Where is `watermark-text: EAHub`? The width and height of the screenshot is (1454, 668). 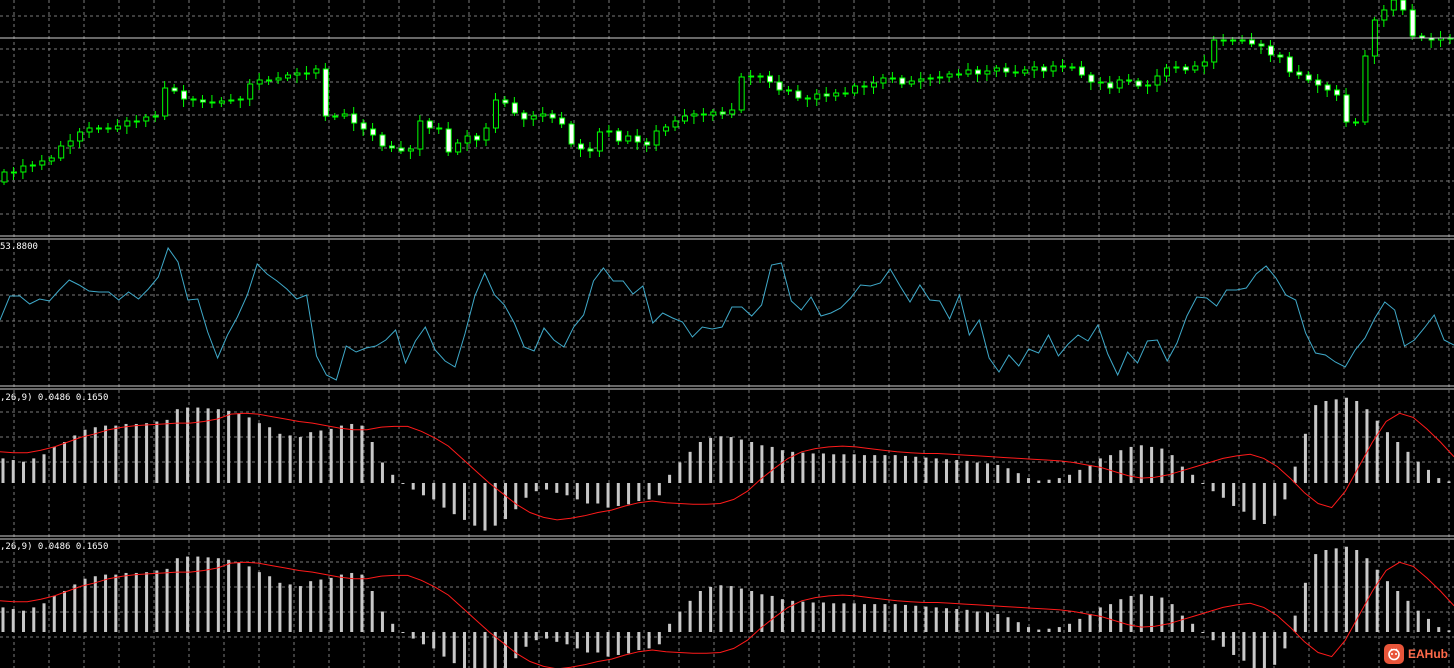 watermark-text: EAHub is located at coordinates (1428, 654).